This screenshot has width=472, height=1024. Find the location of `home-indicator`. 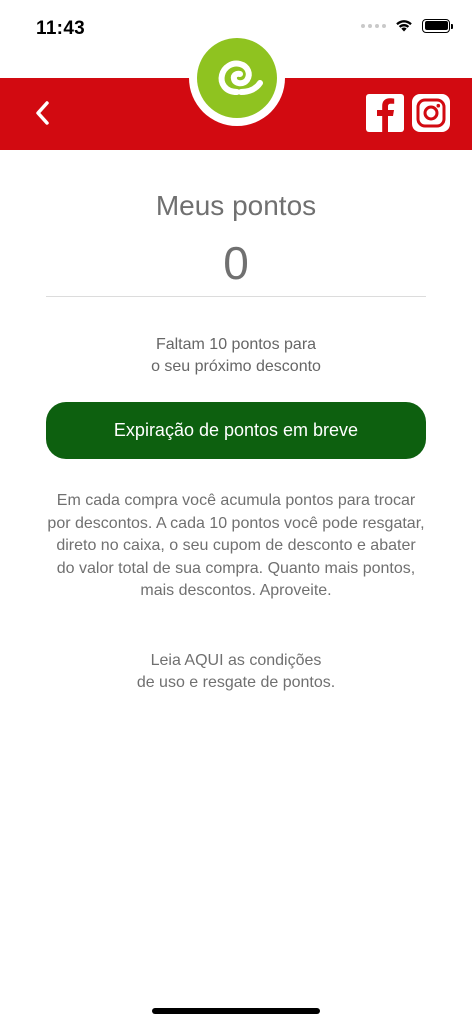

home-indicator is located at coordinates (236, 1011).